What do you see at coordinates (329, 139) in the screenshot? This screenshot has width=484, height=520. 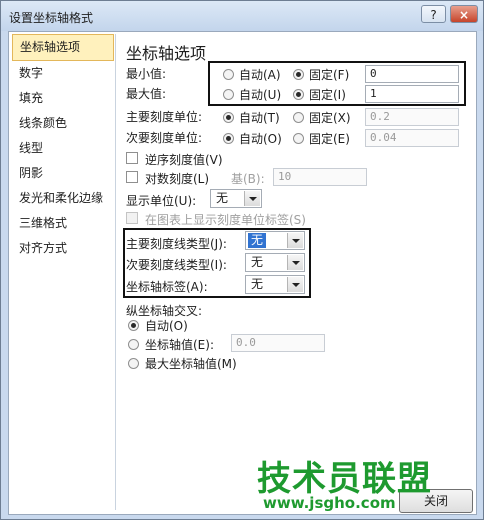 I see `minor-unit-fixed-label: 固定(E)` at bounding box center [329, 139].